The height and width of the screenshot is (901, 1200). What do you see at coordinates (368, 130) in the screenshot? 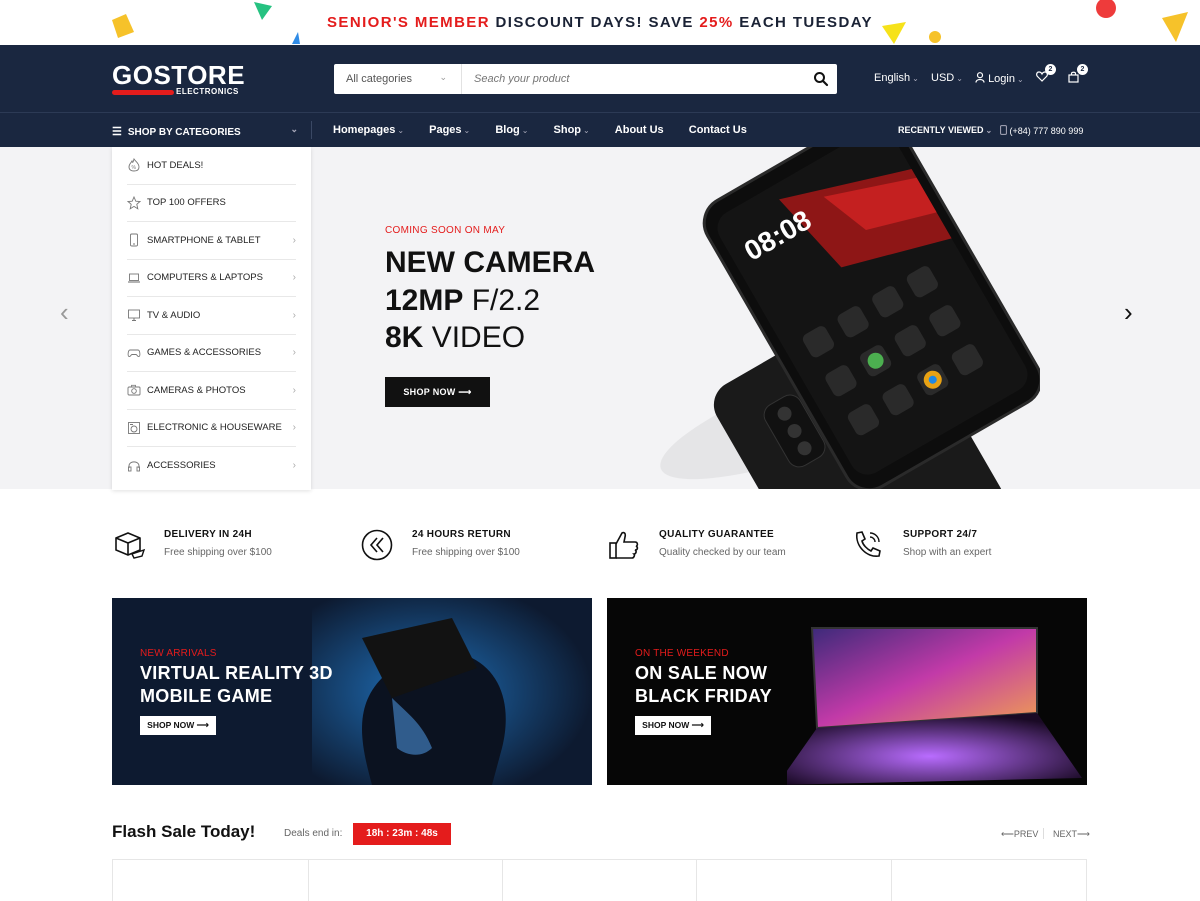
I see `nav-item-homepages: Homepages ⌄` at bounding box center [368, 130].